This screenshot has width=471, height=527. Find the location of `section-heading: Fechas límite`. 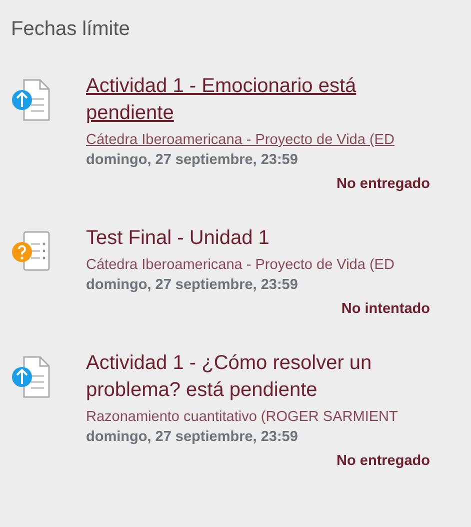

section-heading: Fechas límite is located at coordinates (71, 29).